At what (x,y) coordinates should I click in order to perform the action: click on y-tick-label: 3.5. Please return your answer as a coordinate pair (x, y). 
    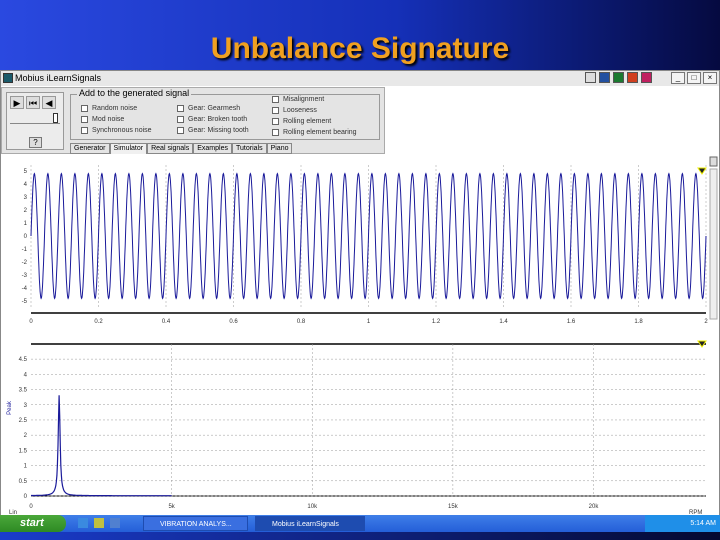
    Looking at the image, I should click on (23, 391).